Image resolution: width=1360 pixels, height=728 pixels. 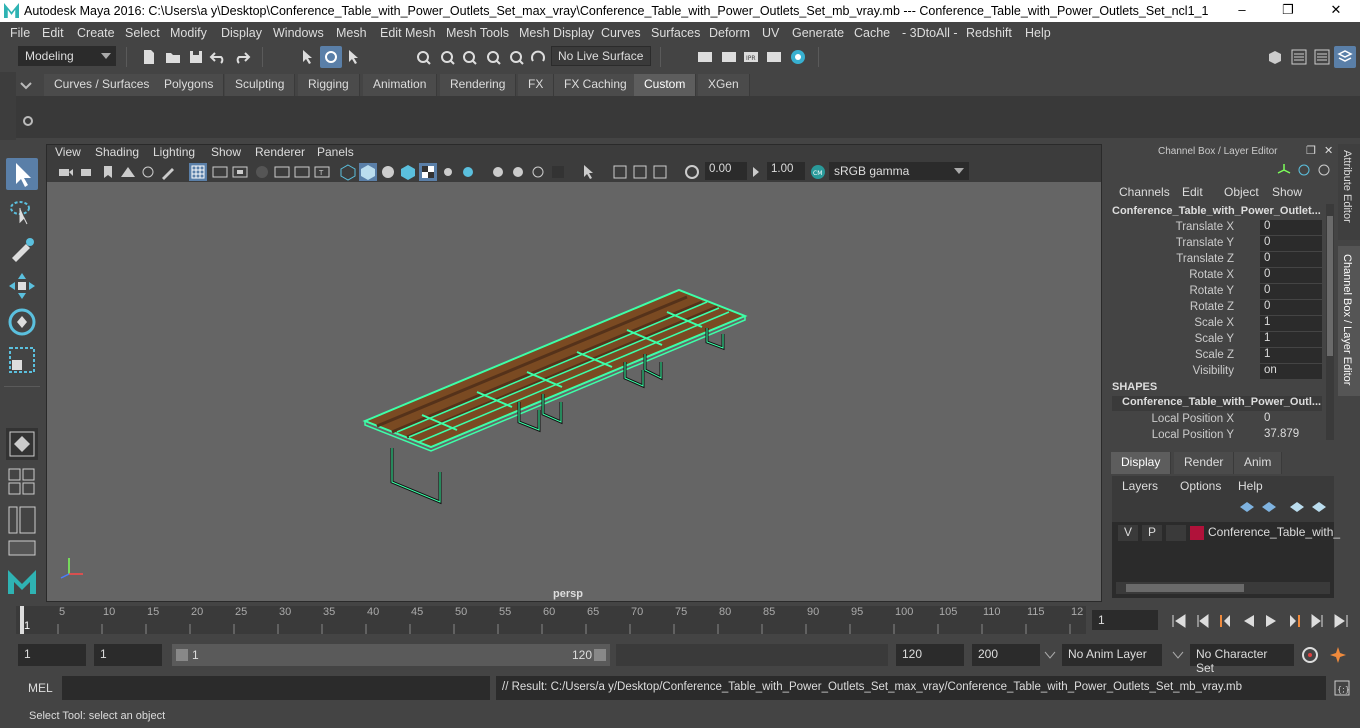 I want to click on current-frame-field: 1, so click(x=1125, y=620).